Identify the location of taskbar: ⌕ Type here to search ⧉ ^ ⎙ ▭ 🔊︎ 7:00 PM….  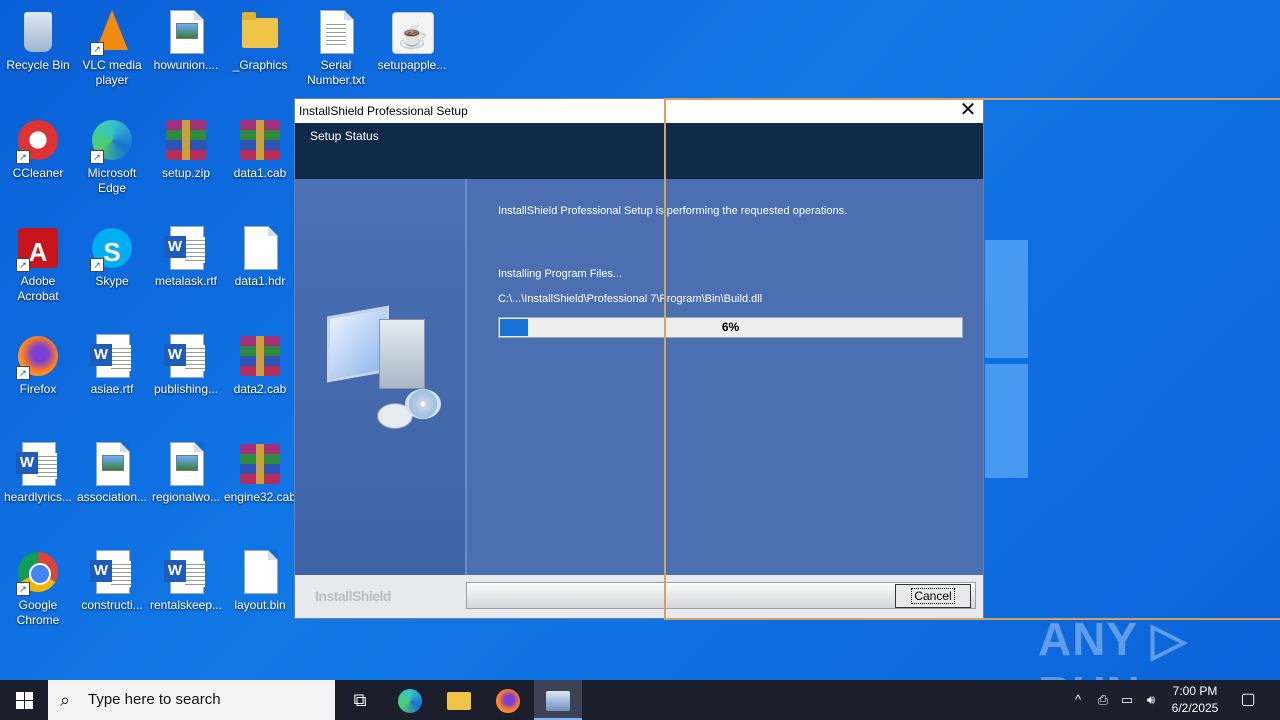
(640, 700).